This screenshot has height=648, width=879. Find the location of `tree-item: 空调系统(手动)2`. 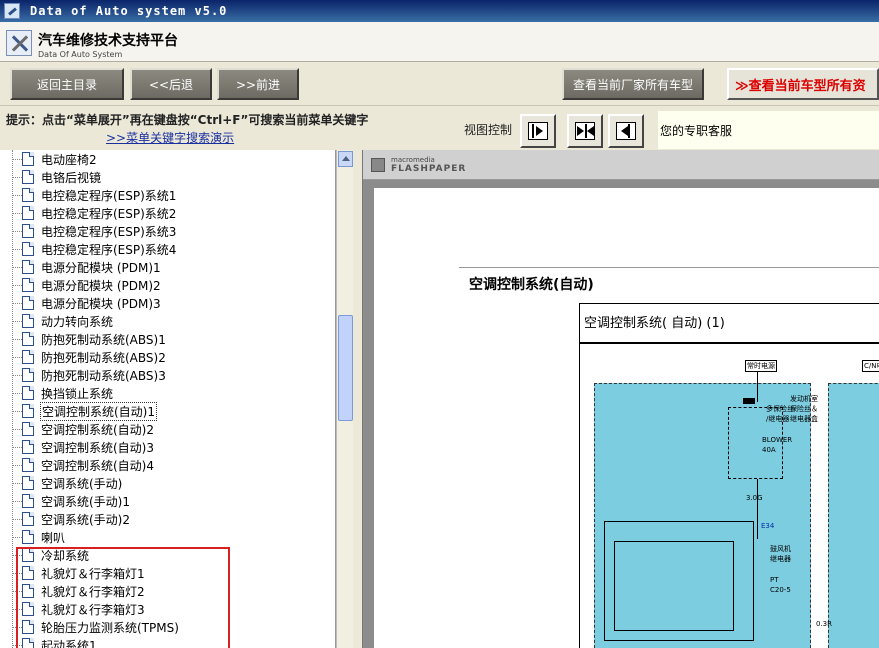

tree-item: 空调系统(手动)2 is located at coordinates (167, 519).